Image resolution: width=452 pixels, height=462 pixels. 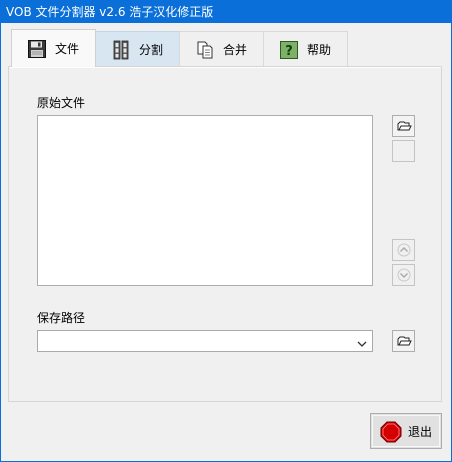 What do you see at coordinates (53, 48) in the screenshot?
I see `tab-file: 文件` at bounding box center [53, 48].